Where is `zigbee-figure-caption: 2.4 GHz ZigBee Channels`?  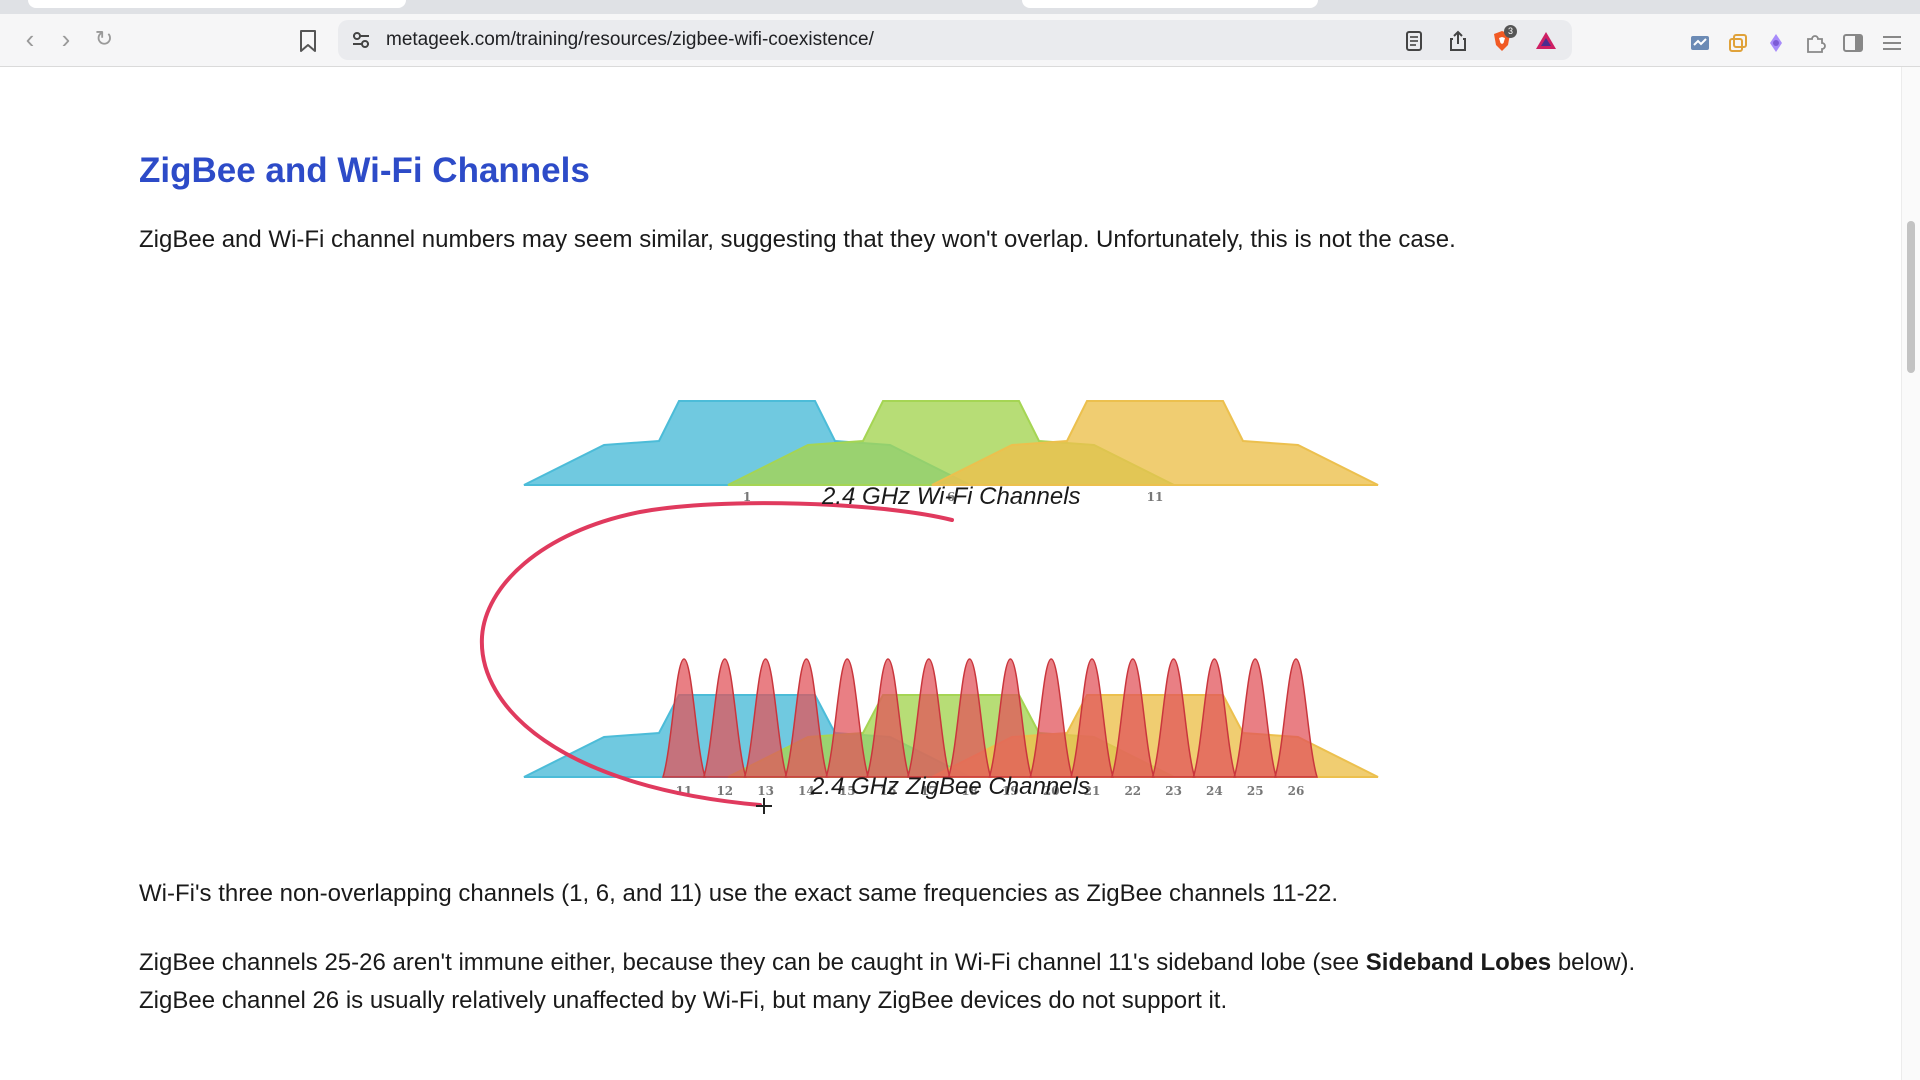 zigbee-figure-caption: 2.4 GHz ZigBee Channels is located at coordinates (950, 786).